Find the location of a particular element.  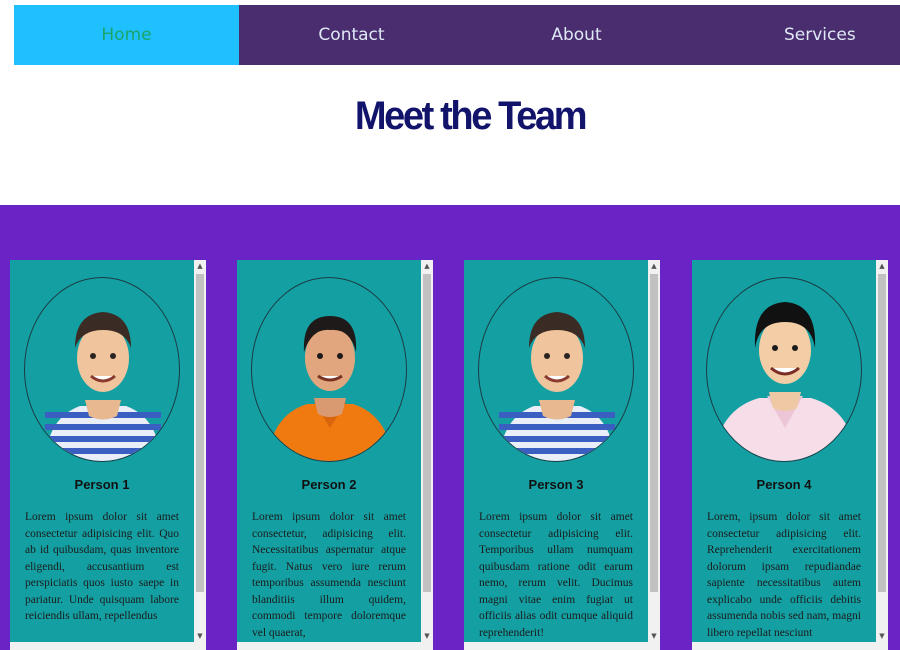

main-nav: Home Contact About Services is located at coordinates (457, 35).